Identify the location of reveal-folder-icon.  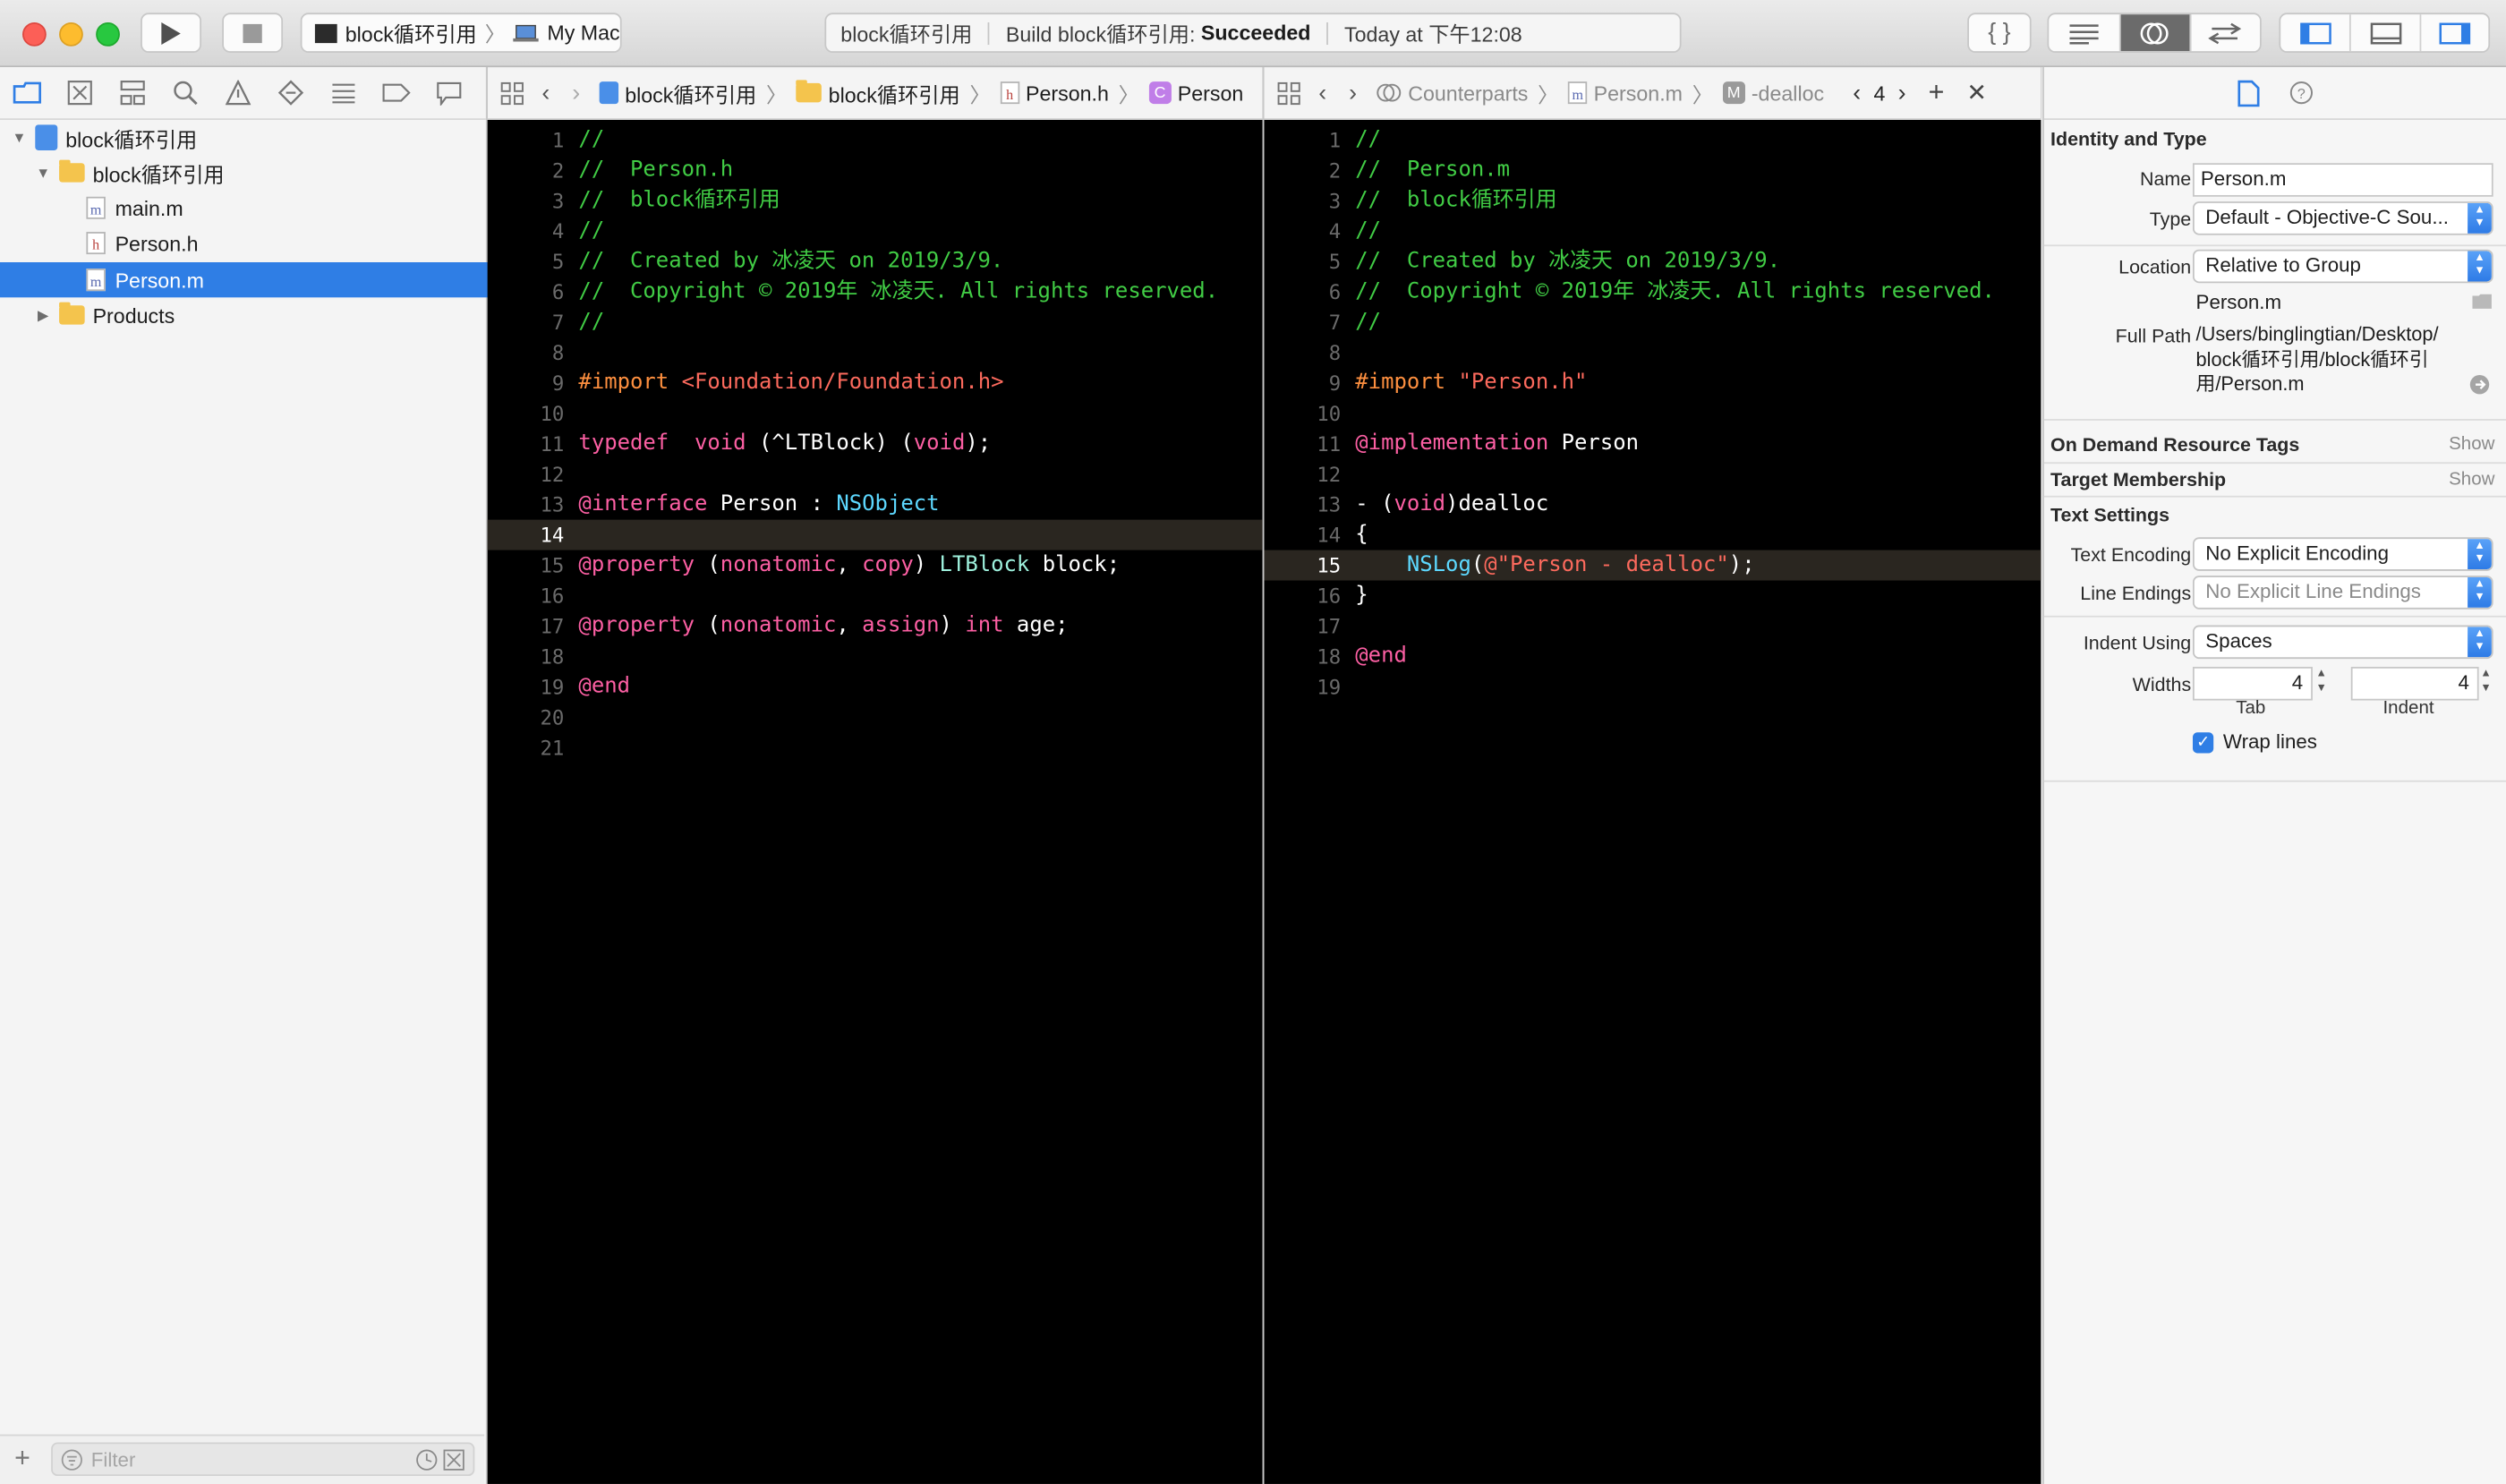
(2482, 302).